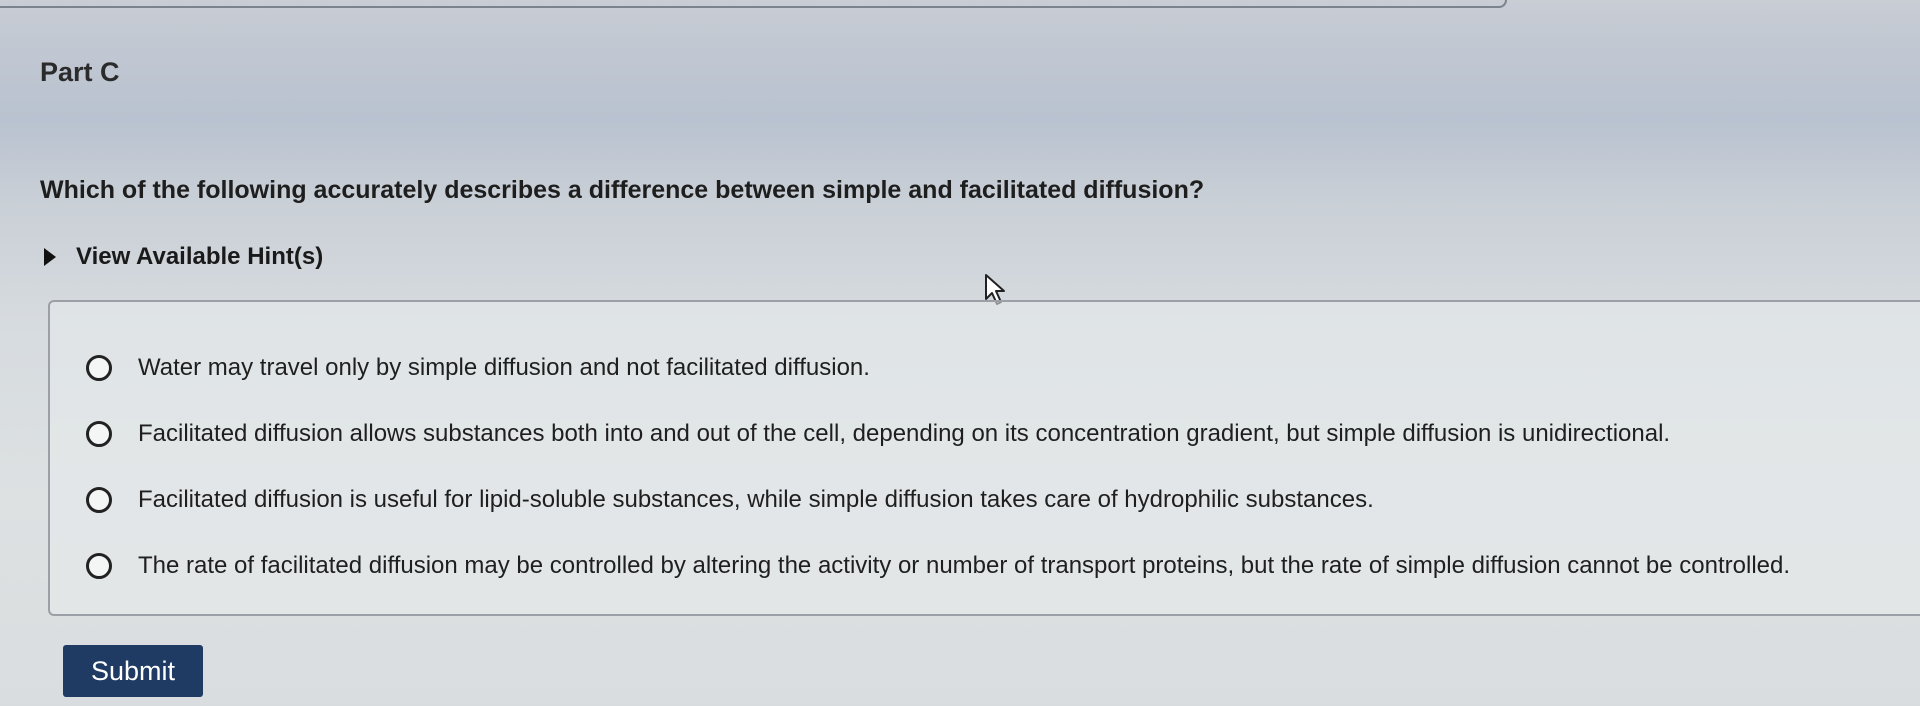 This screenshot has width=1920, height=706. Describe the element at coordinates (200, 256) in the screenshot. I see `view-hints-label: View Available Hint(s)` at that location.